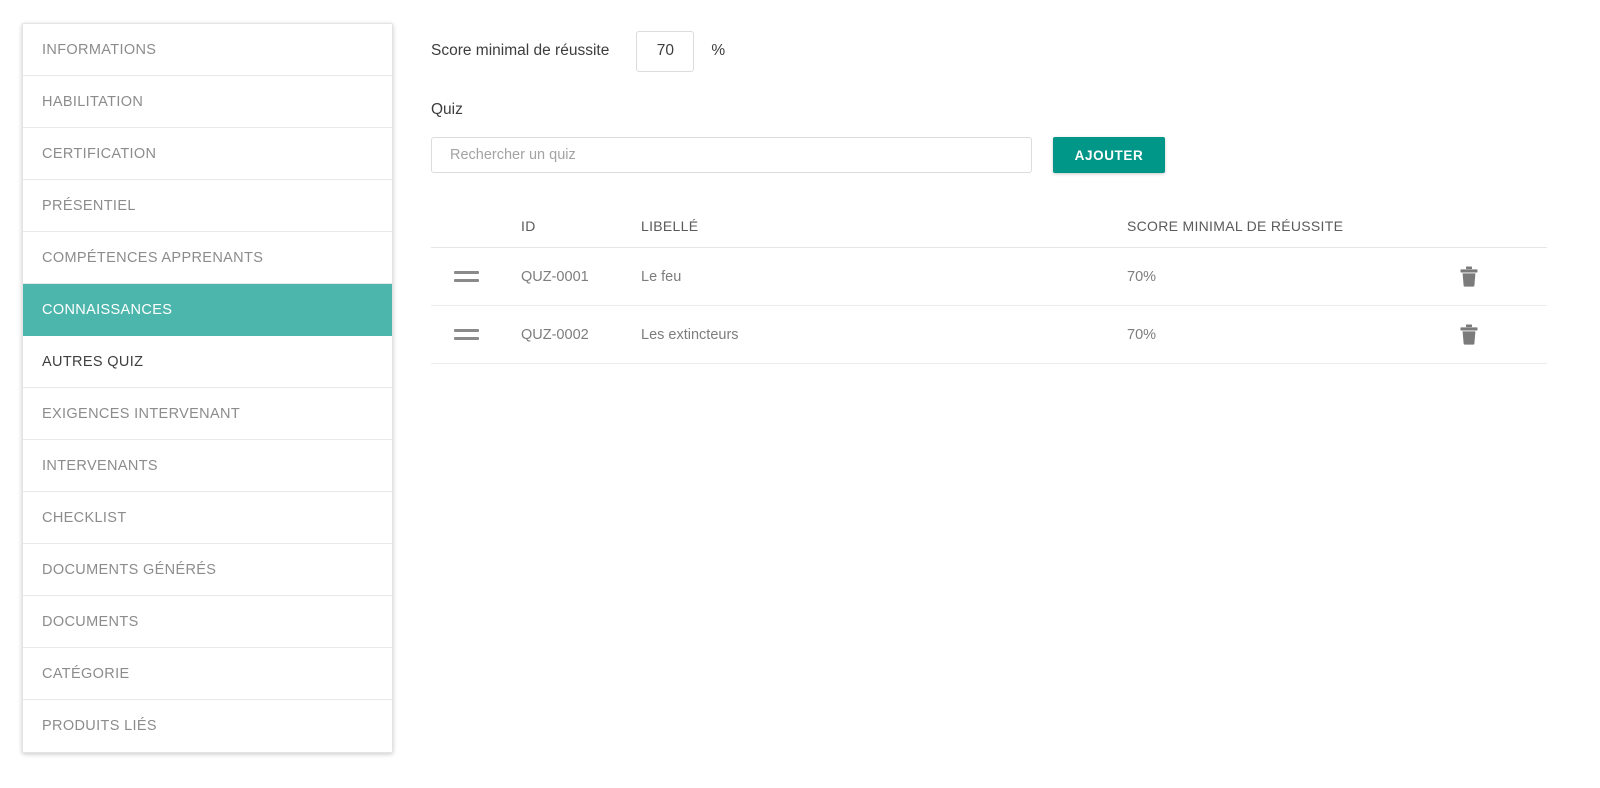 The width and height of the screenshot is (1600, 788). Describe the element at coordinates (207, 674) in the screenshot. I see `sidebar-item-cat-gorie: CATÉGORIE` at that location.